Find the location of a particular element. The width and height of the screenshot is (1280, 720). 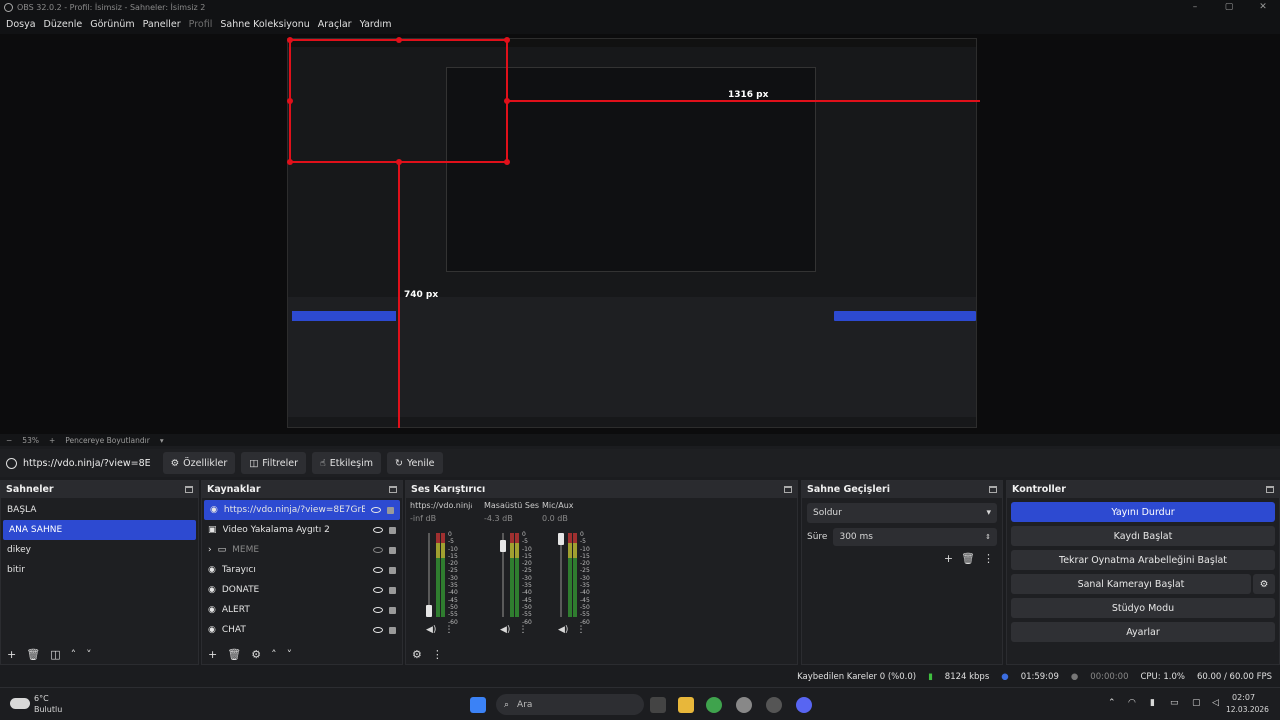

properties-button: ⚙ Özellikler is located at coordinates (199, 463).